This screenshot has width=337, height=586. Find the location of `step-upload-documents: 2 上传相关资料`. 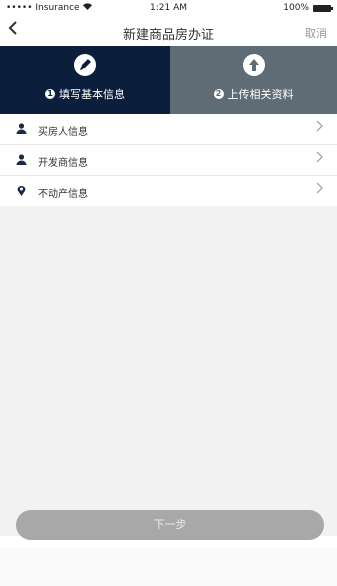

step-upload-documents: 2 上传相关资料 is located at coordinates (253, 80).